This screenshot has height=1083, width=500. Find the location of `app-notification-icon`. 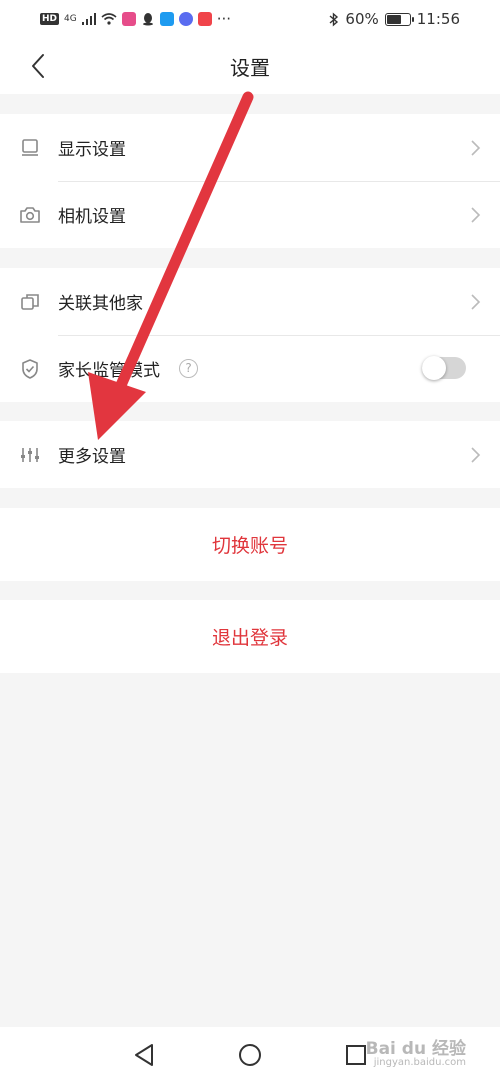

app-notification-icon is located at coordinates (128, 19).